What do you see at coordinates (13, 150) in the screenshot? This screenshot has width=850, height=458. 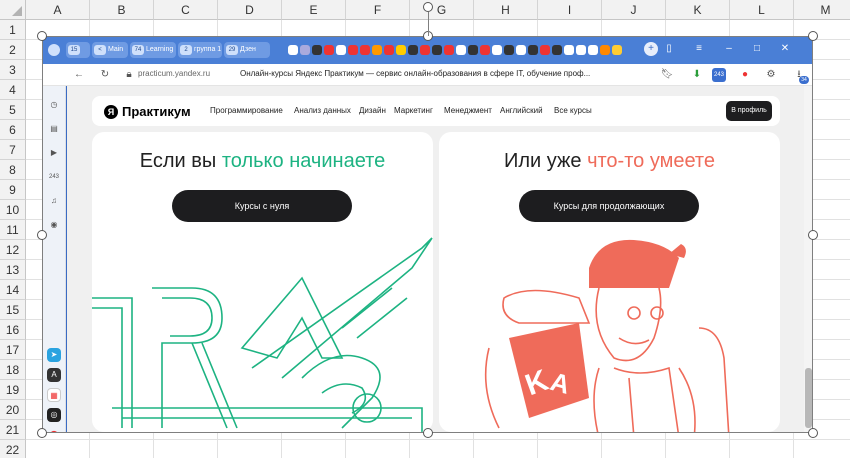 I see `row-header-7: 7` at bounding box center [13, 150].